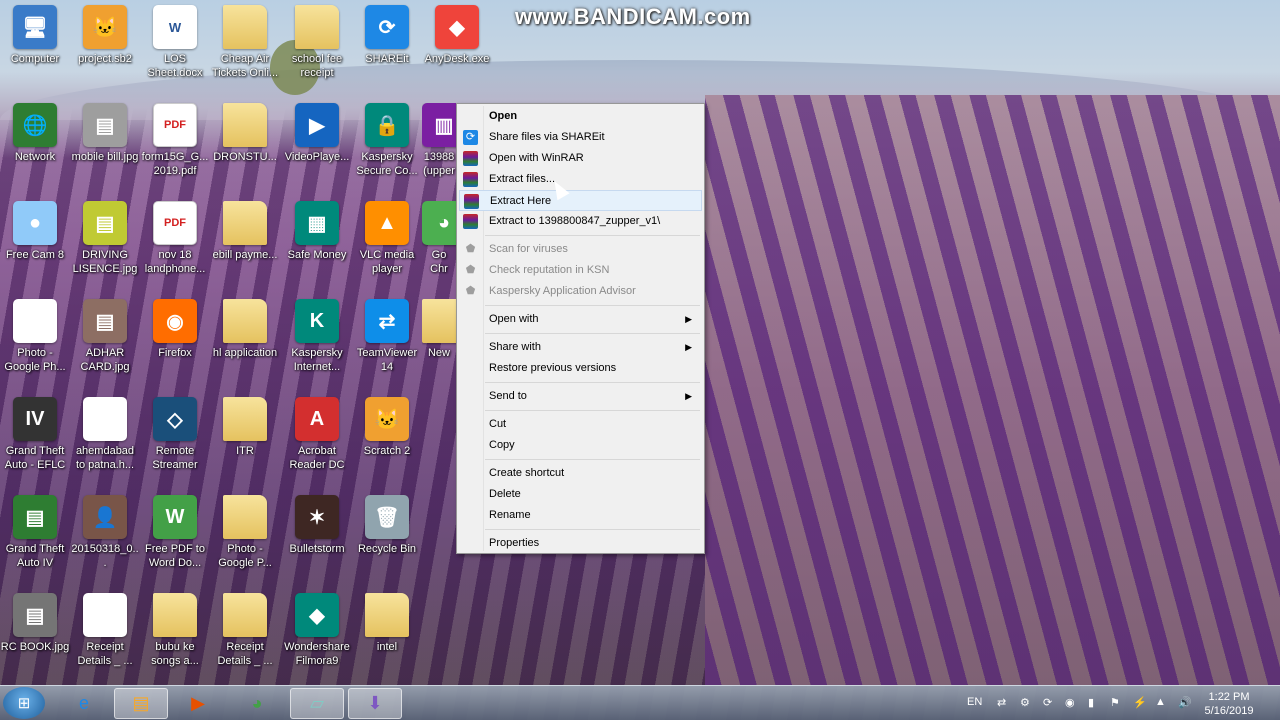 This screenshot has height=720, width=1280. What do you see at coordinates (974, 702) in the screenshot?
I see `language-indicator: EN` at bounding box center [974, 702].